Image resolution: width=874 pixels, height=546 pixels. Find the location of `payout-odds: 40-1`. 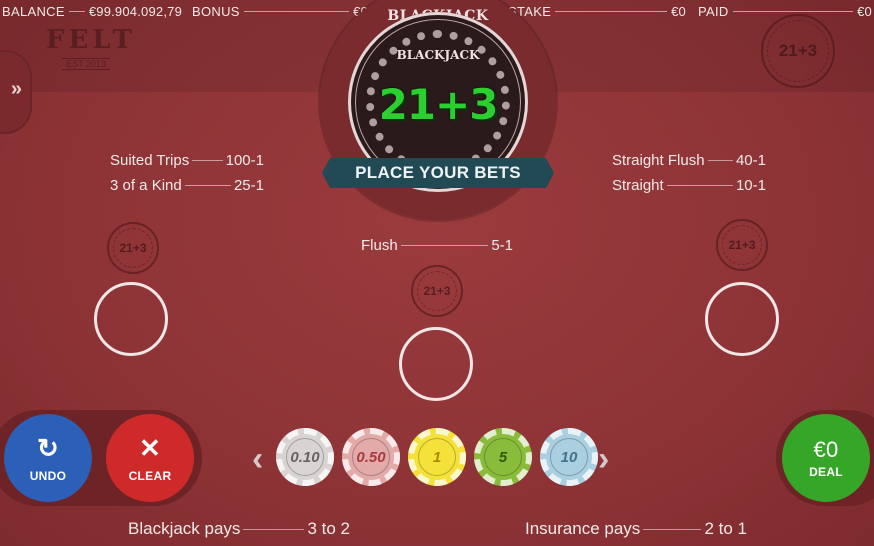

payout-odds: 40-1 is located at coordinates (750, 160).